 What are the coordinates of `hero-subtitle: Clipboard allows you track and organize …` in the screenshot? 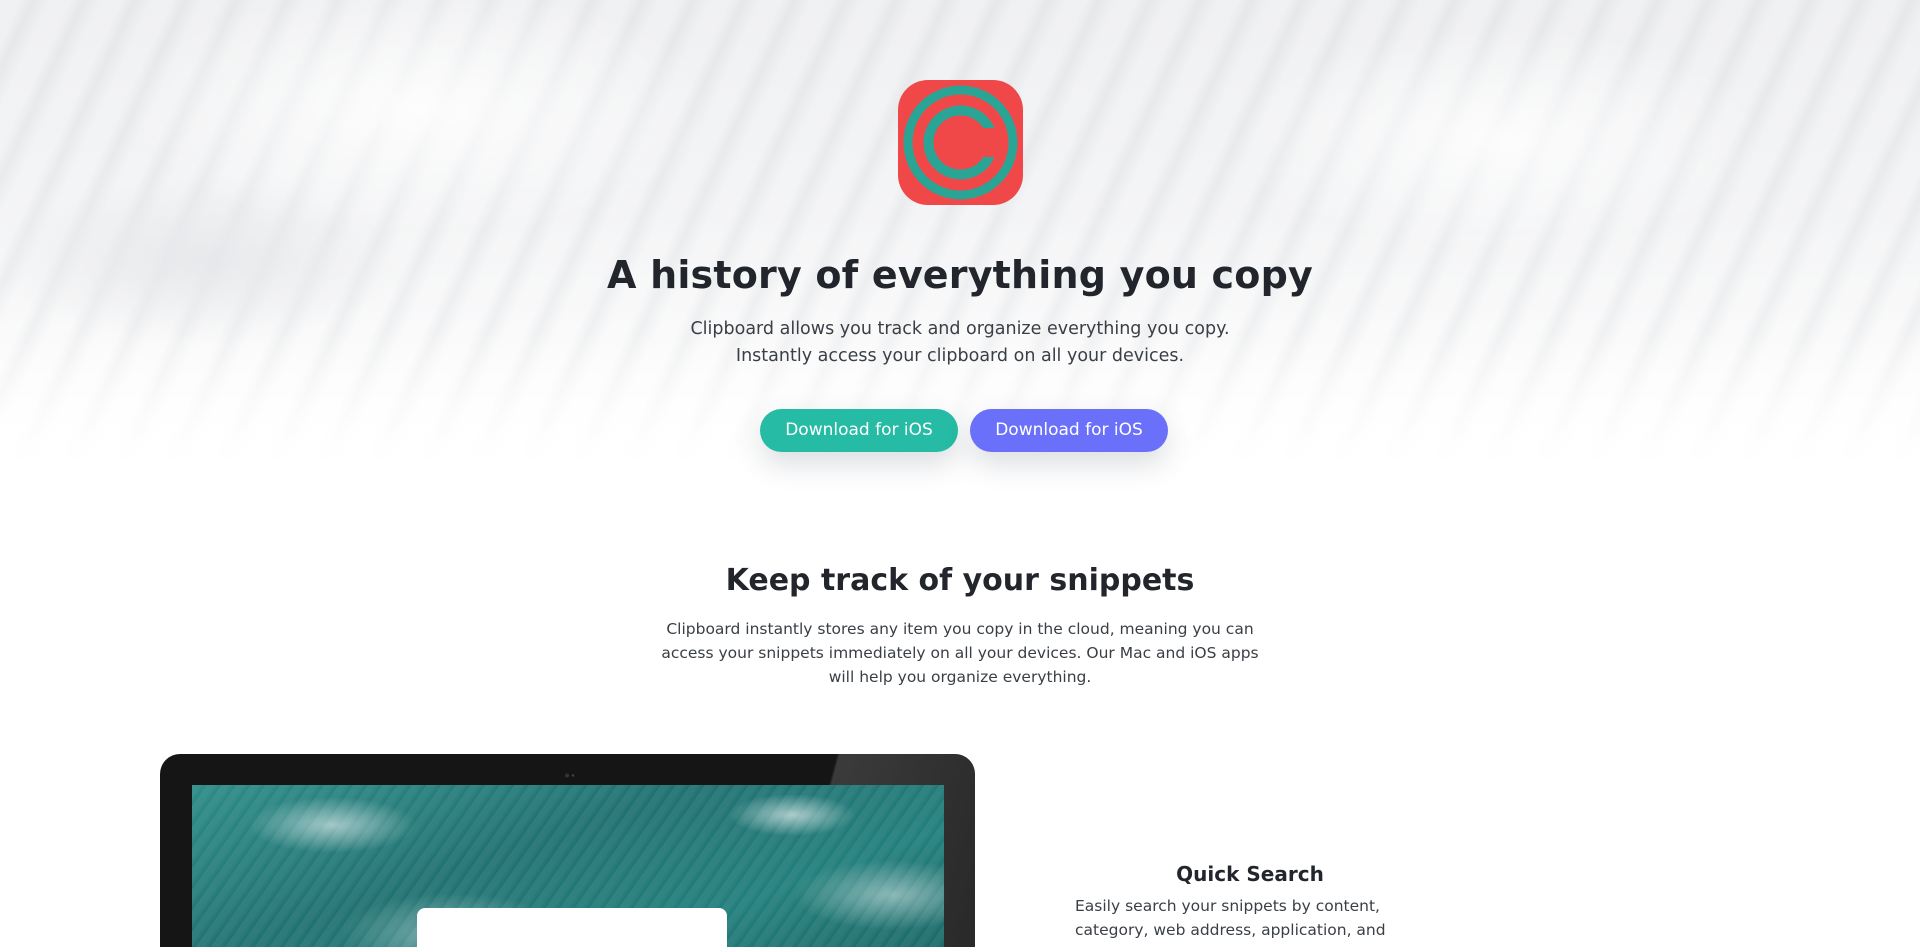 It's located at (960, 342).